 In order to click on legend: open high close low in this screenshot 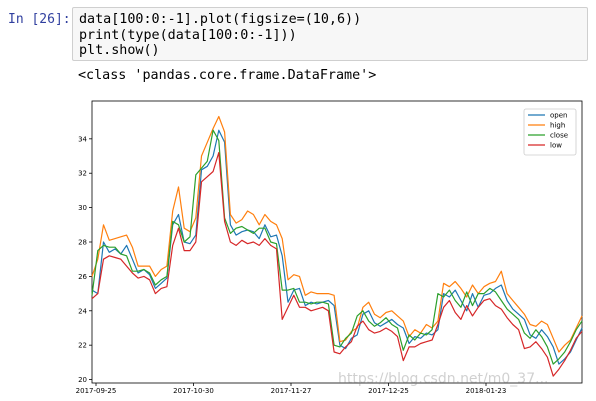, I will do `click(550, 132)`.